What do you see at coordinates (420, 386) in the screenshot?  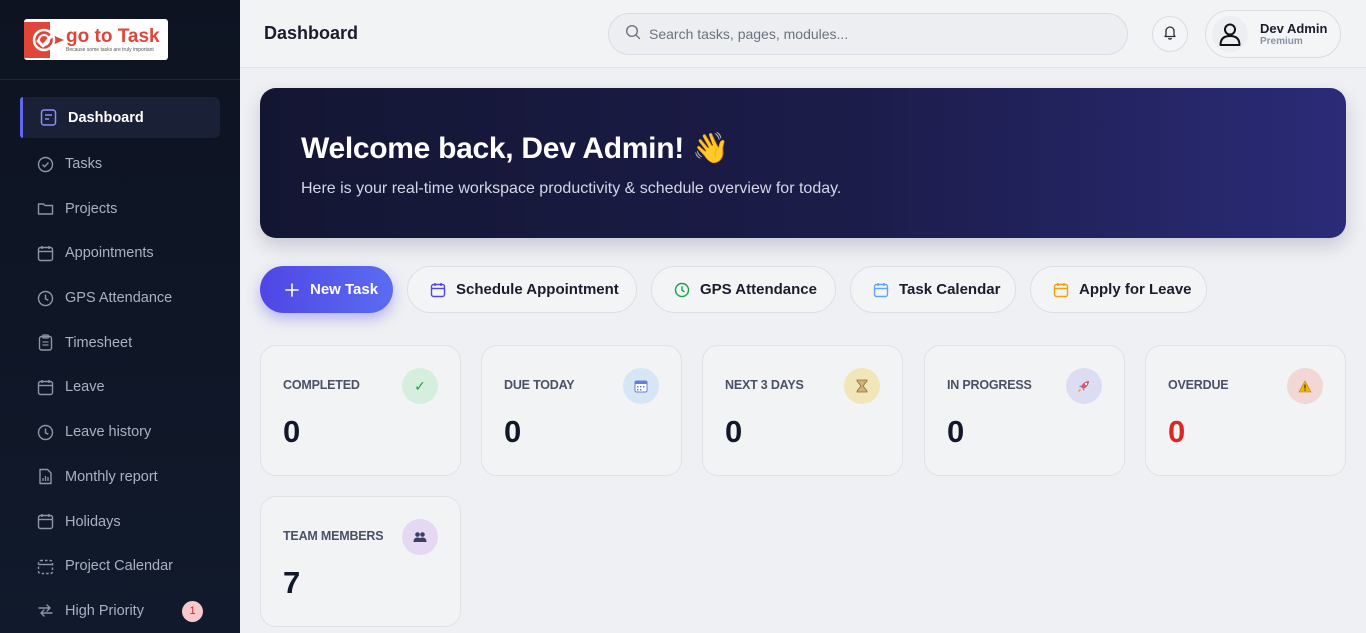 I see `check-icon: ✓` at bounding box center [420, 386].